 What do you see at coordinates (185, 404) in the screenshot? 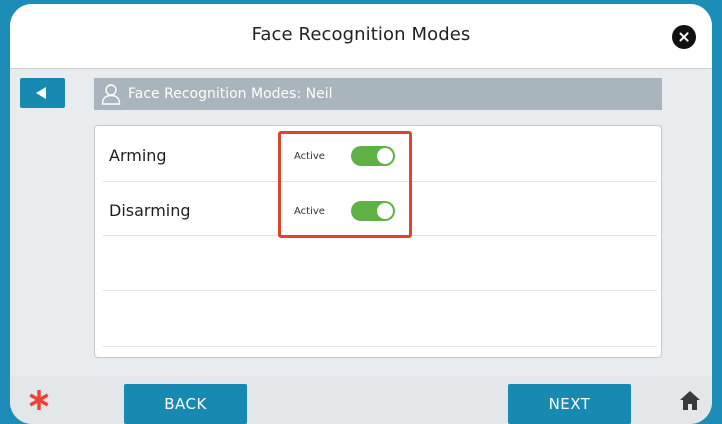
I see `back-button: BACK` at bounding box center [185, 404].